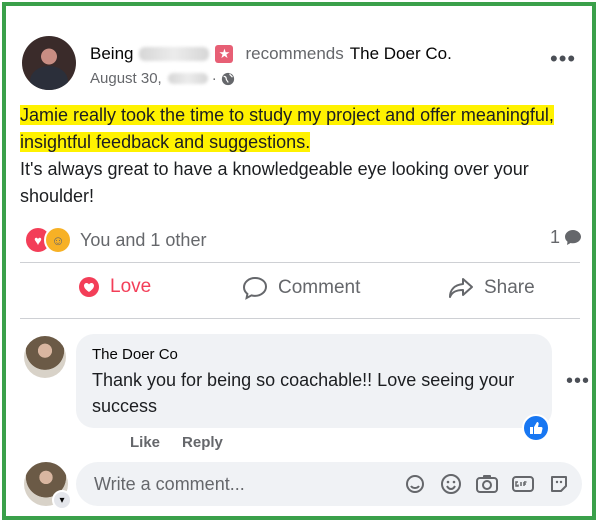  I want to click on comment-actions: Like Reply, so click(176, 442).